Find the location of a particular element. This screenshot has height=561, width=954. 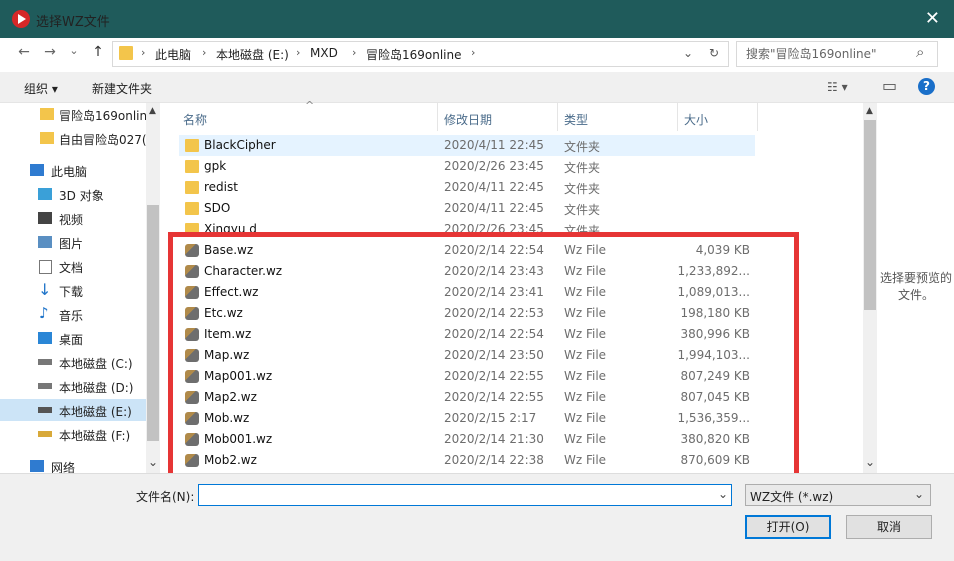

search-placeholder: 搜索"冒险岛169online" is located at coordinates (811, 54).